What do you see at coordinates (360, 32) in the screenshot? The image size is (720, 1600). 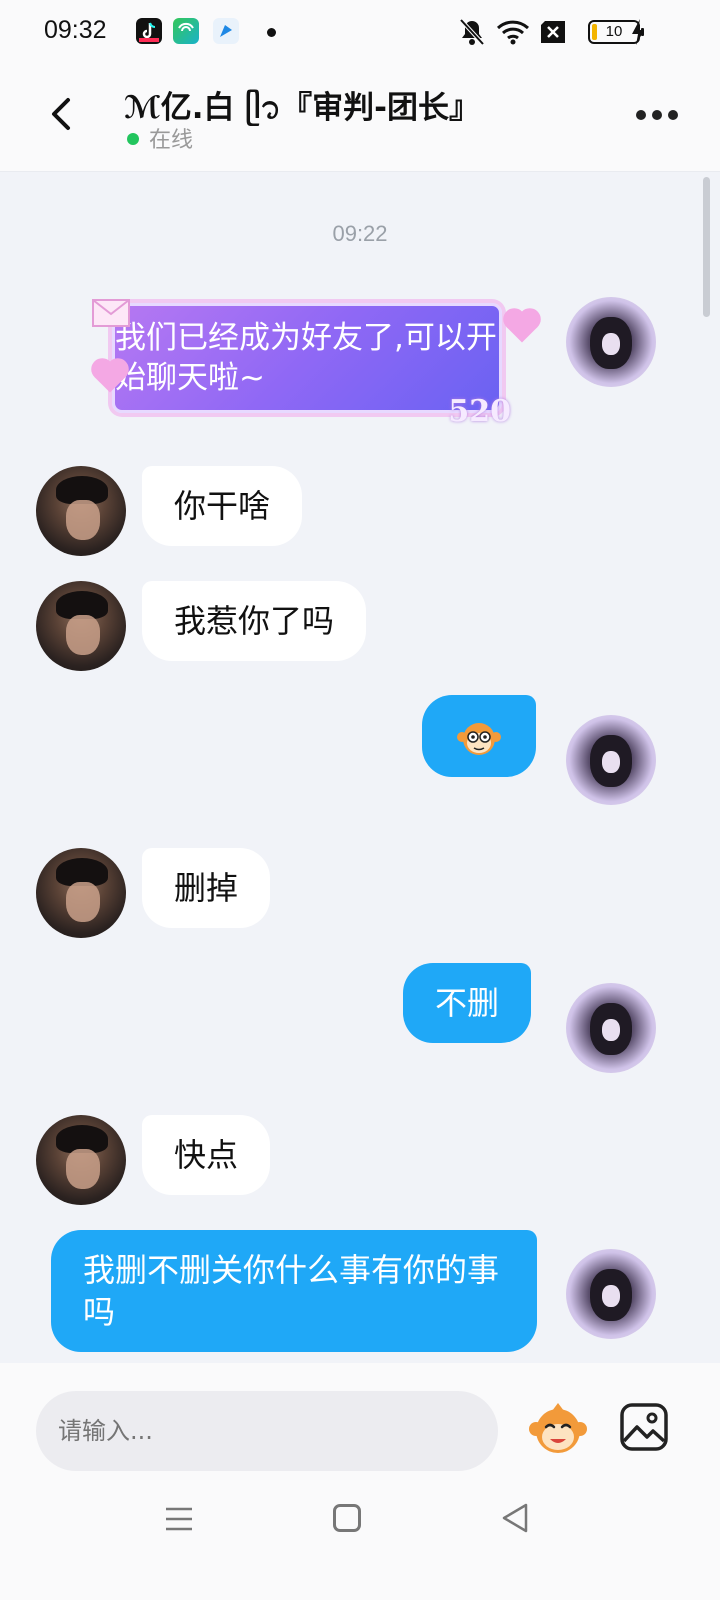 I see `status-bar: 09:32 10` at bounding box center [360, 32].